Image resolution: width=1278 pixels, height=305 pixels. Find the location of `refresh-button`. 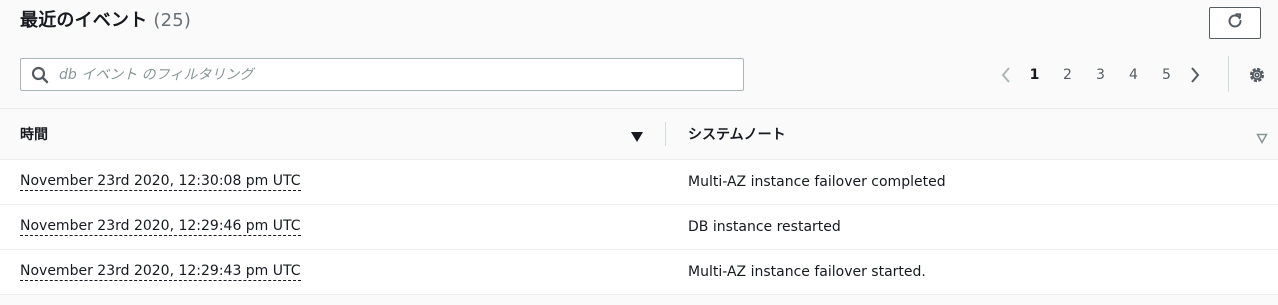

refresh-button is located at coordinates (1235, 23).